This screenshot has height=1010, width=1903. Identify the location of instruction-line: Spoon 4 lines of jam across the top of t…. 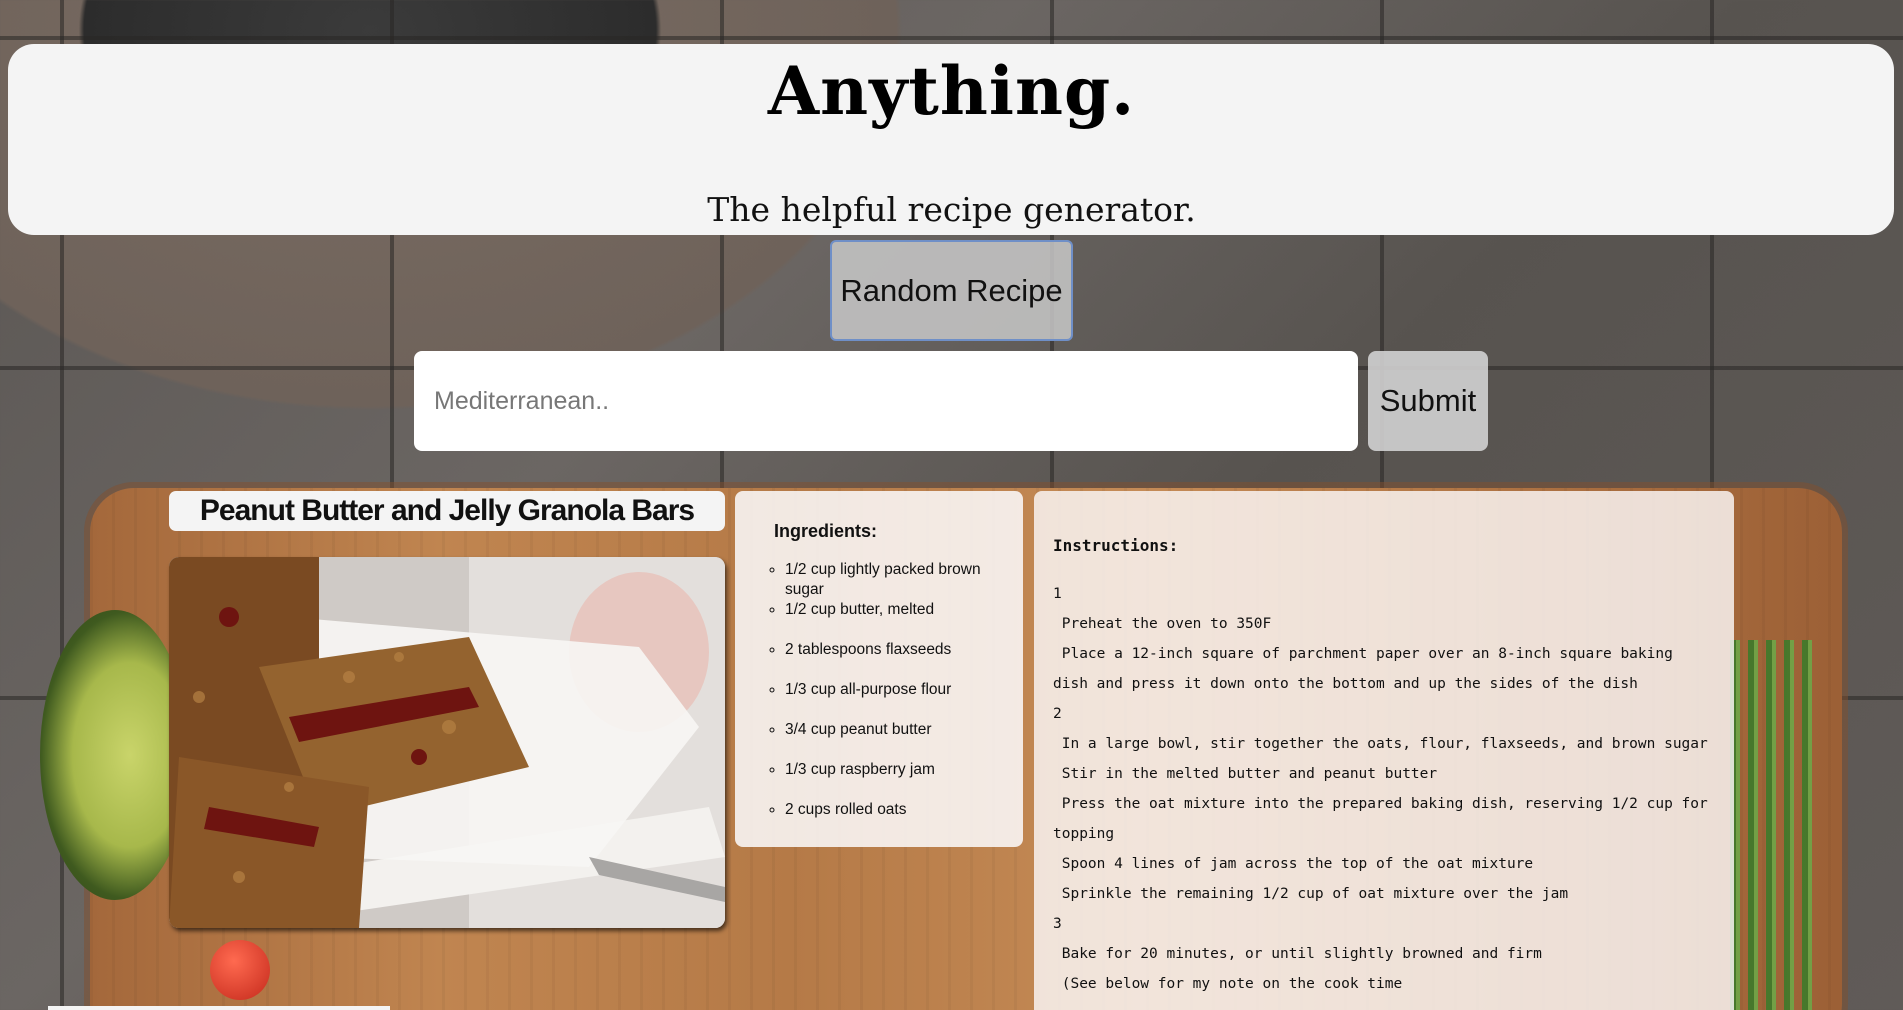
(1293, 864).